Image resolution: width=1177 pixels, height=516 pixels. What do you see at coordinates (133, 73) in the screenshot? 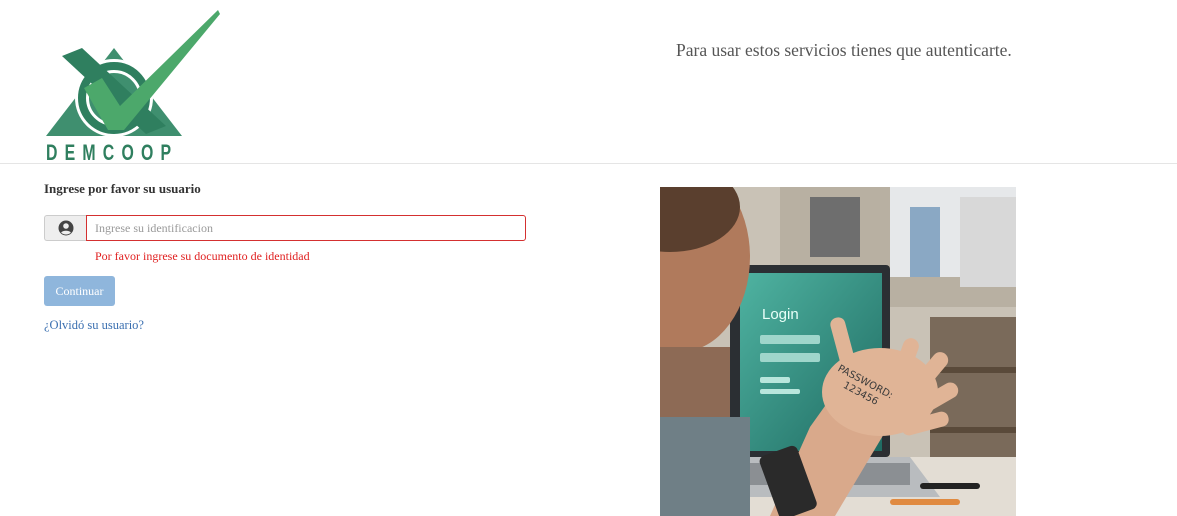
I see `logo-graphic` at bounding box center [133, 73].